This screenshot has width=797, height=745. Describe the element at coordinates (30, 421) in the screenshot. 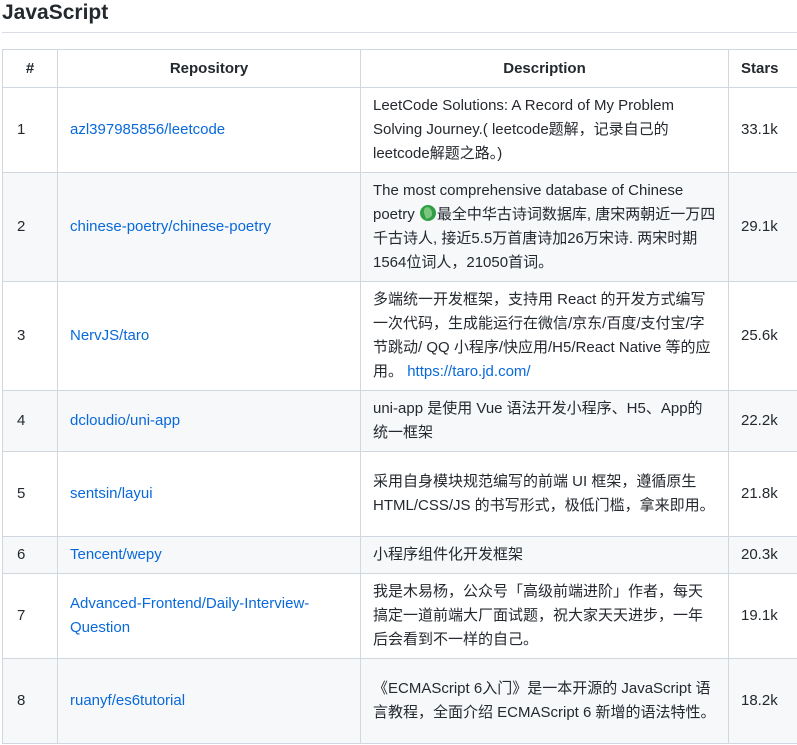

I see `row-number: 4` at that location.